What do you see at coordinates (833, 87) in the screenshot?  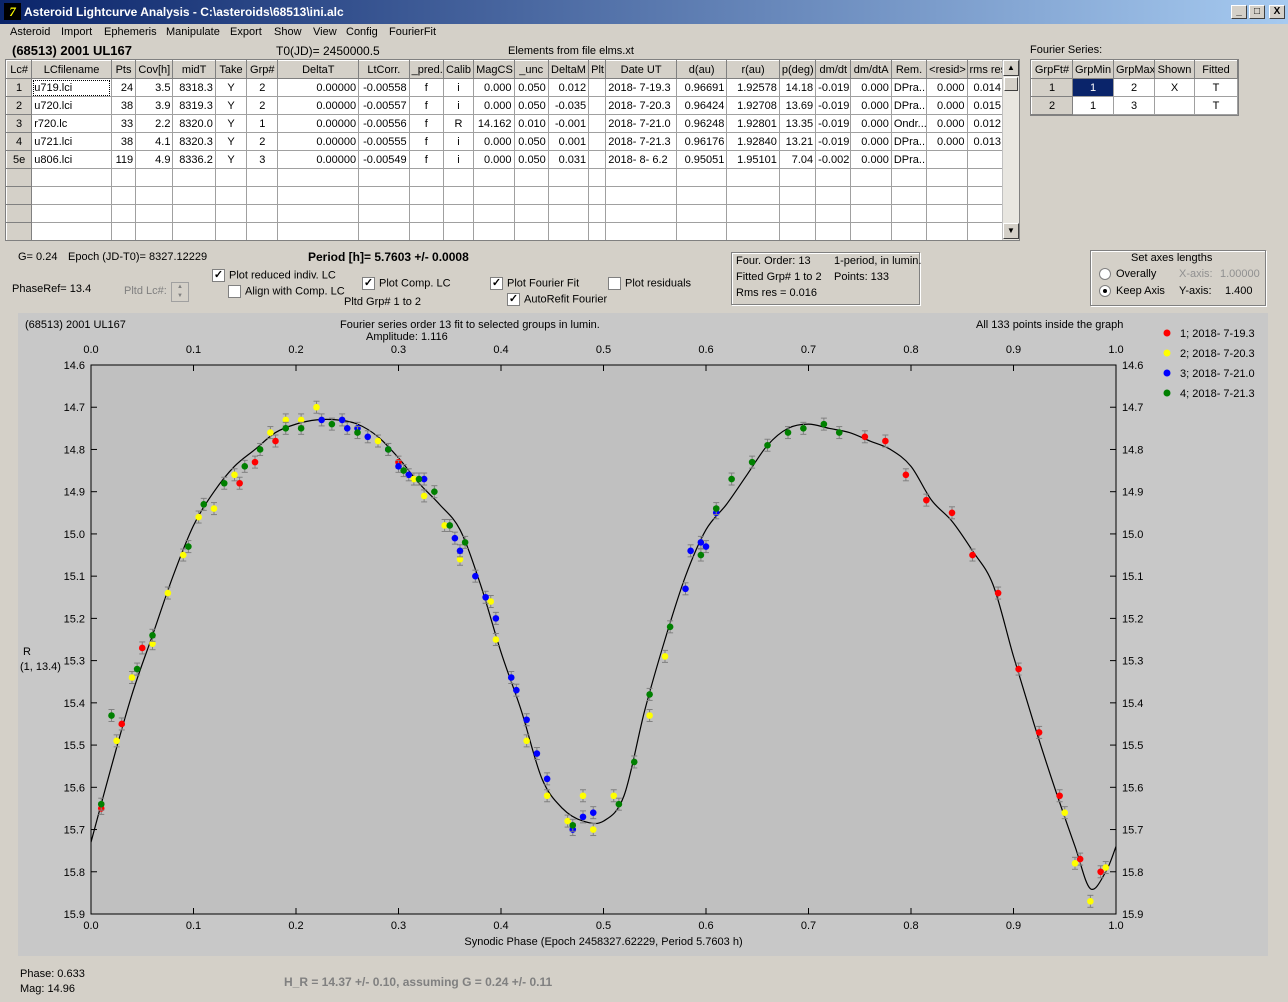 I see `table-cell: -0.019` at bounding box center [833, 87].